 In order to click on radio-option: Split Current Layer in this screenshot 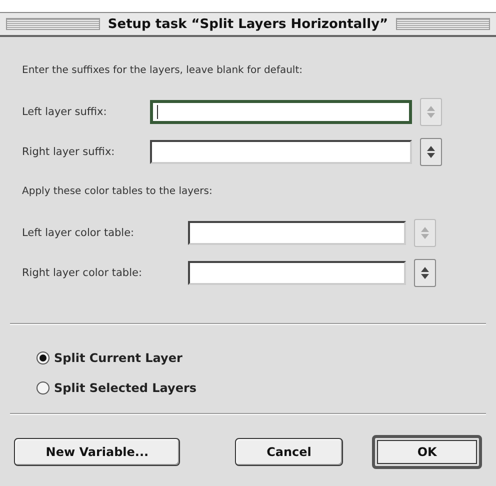, I will do `click(255, 358)`.